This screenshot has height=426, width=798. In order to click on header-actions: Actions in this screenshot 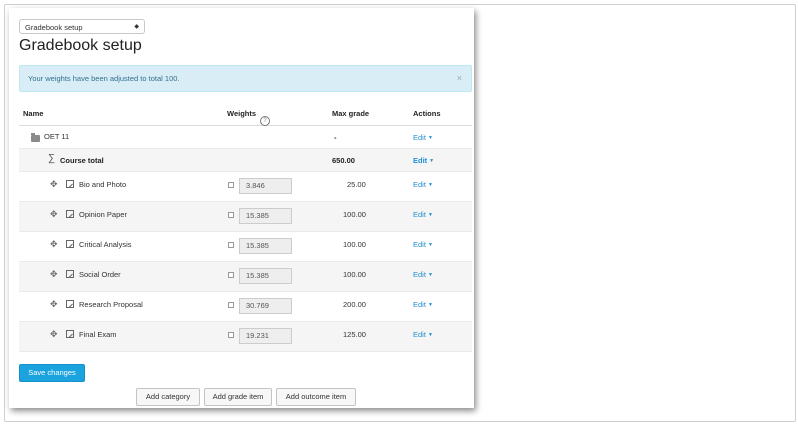, I will do `click(427, 113)`.